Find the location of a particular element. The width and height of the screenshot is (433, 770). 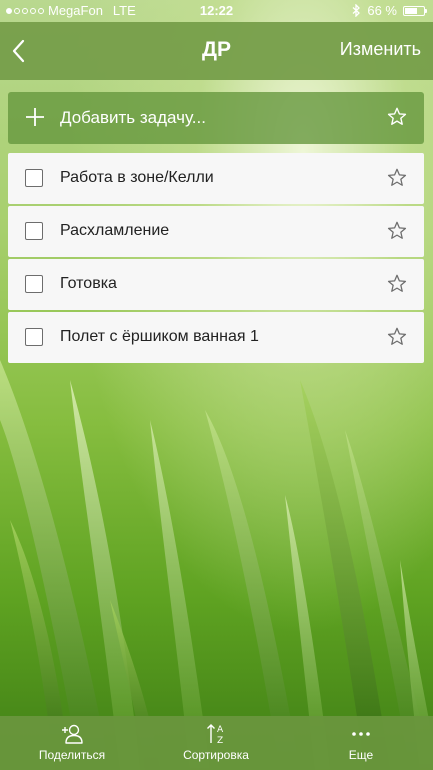

task-label: Работа в зоне/Келли is located at coordinates (137, 177).